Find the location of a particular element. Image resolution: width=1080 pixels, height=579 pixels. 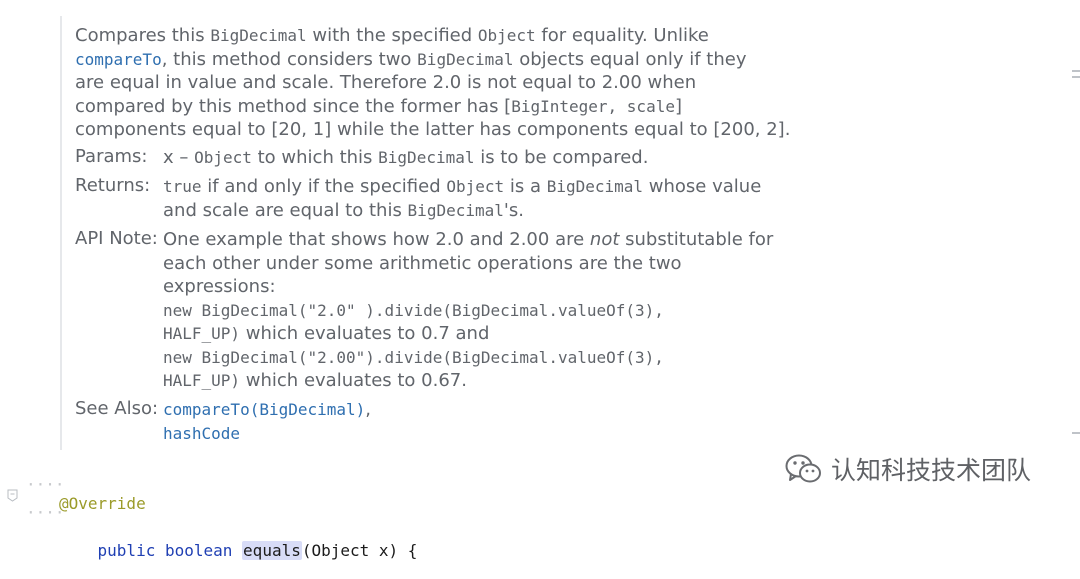

keyword-boolean: boolean is located at coordinates (198, 550).